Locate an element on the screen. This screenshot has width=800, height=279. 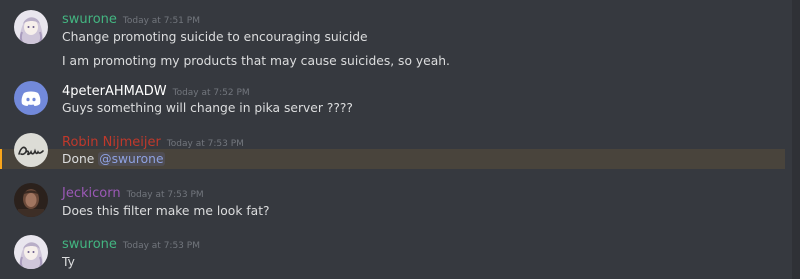
user-mention: @swurone is located at coordinates (131, 159).